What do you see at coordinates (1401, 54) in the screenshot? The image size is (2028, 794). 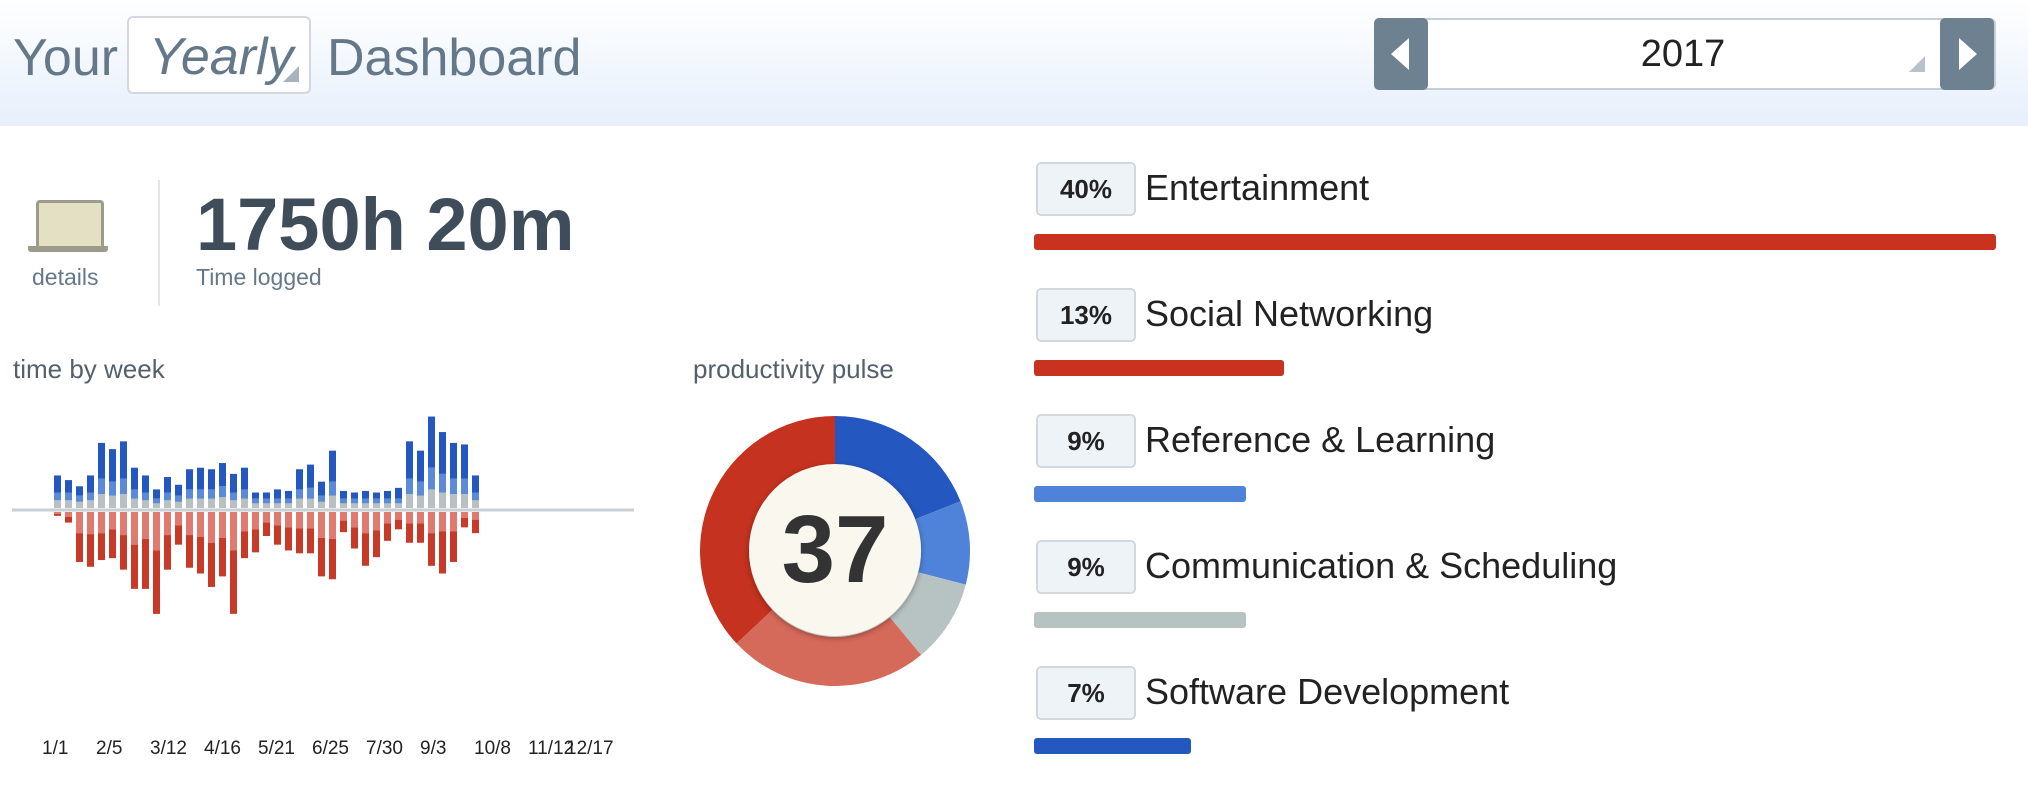 I see `prev-year-button` at bounding box center [1401, 54].